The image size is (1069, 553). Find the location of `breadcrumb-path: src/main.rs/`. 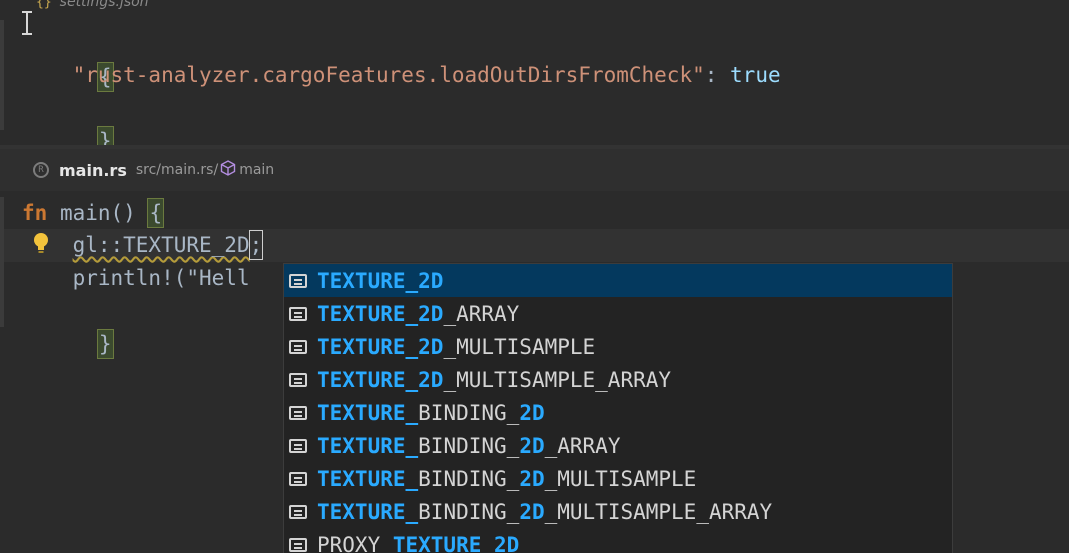

breadcrumb-path: src/main.rs/ is located at coordinates (177, 170).